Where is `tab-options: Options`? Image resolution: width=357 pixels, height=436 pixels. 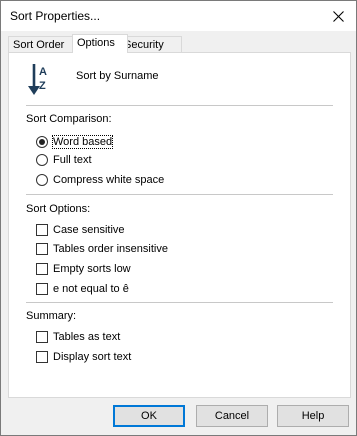 tab-options: Options is located at coordinates (100, 43).